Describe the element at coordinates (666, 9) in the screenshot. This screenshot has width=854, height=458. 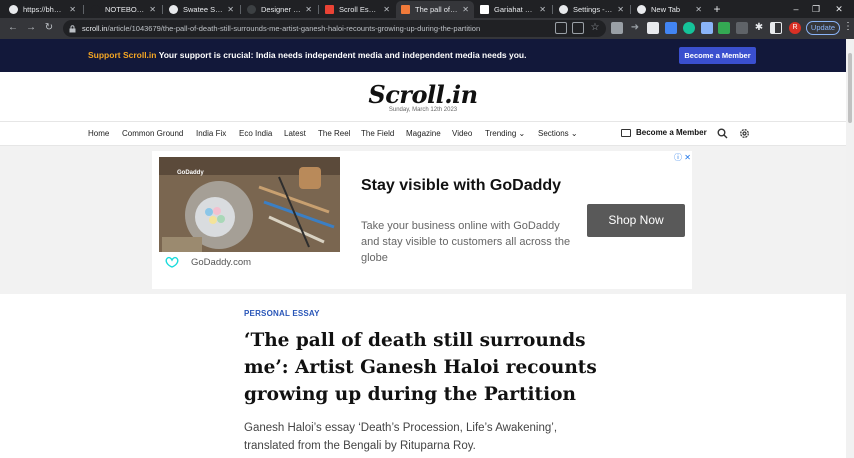
I see `tab-title: New Tab` at that location.